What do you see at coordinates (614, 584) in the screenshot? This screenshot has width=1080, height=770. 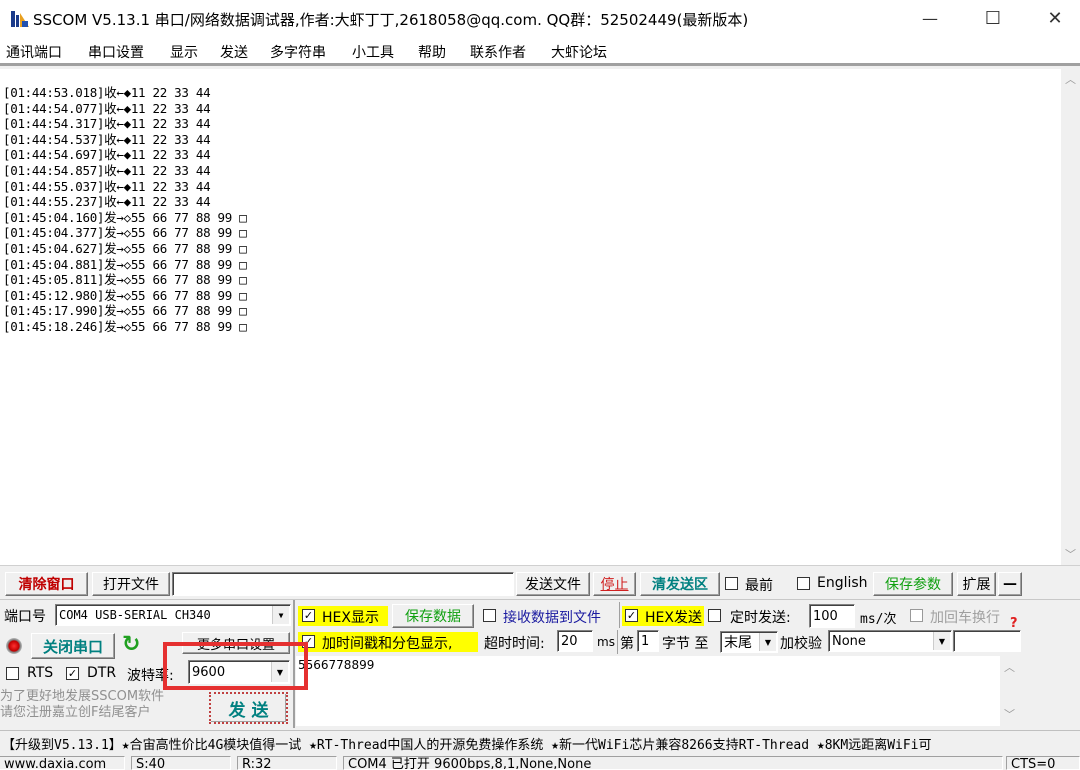 I see `stop-button: 停止` at bounding box center [614, 584].